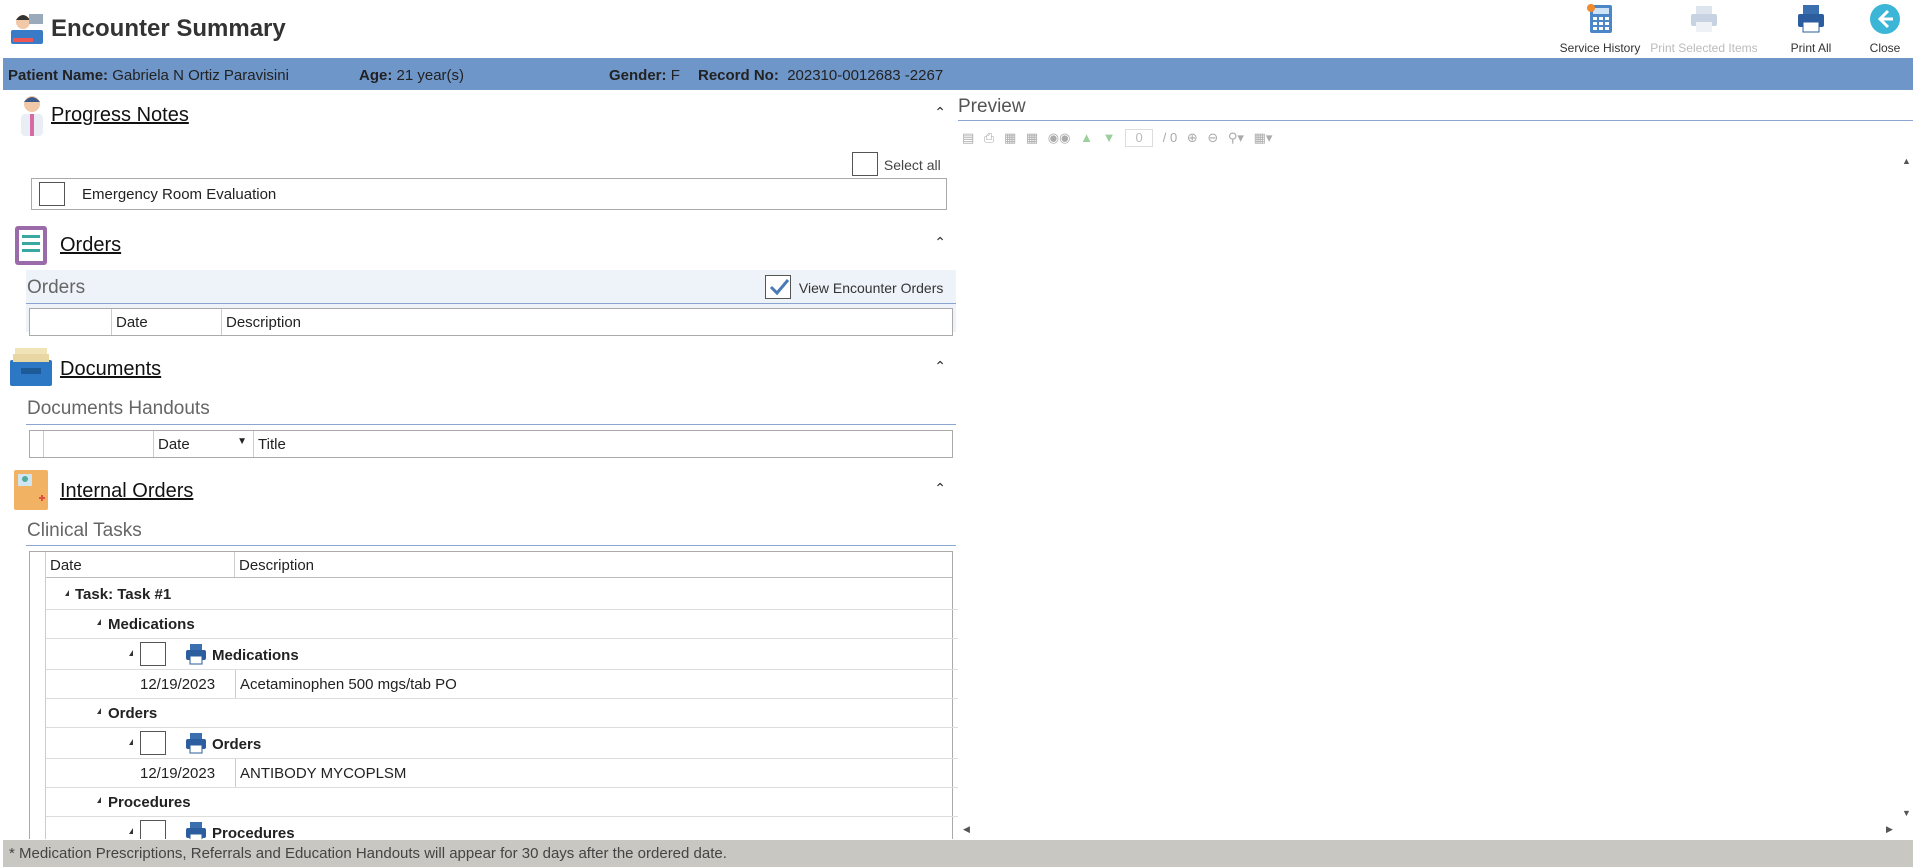  What do you see at coordinates (31, 490) in the screenshot?
I see `medical-box-icon` at bounding box center [31, 490].